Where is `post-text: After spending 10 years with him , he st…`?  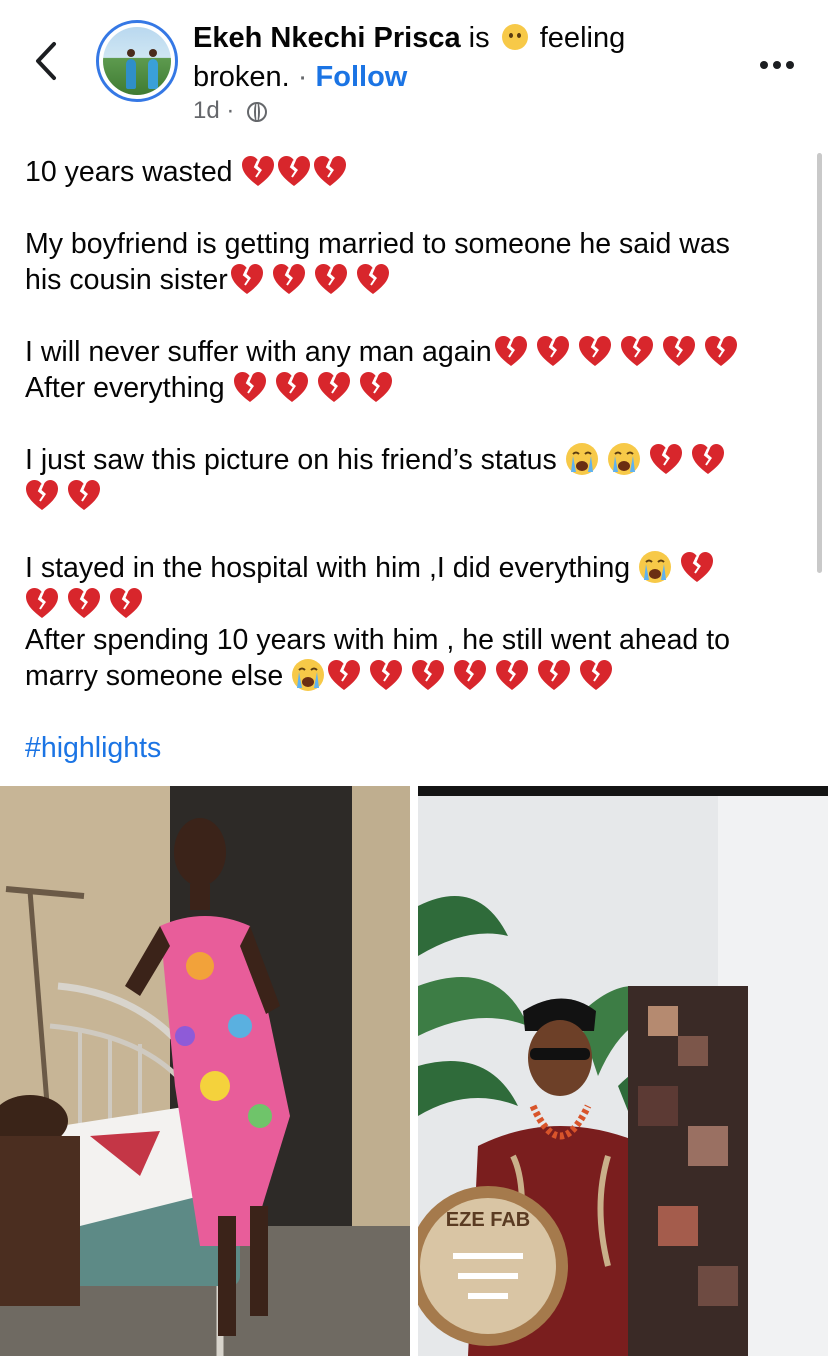
post-text: After spending 10 years with him , he st… is located at coordinates (377, 640).